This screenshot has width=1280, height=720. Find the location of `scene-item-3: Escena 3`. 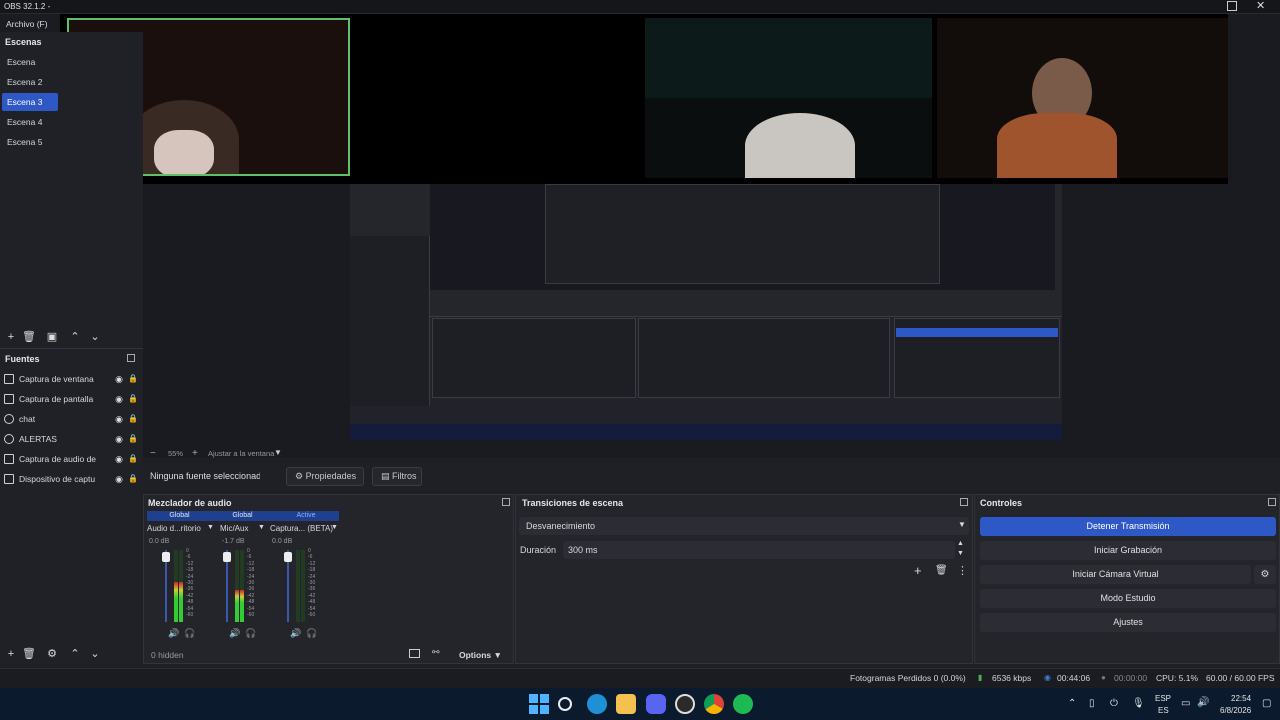

scene-item-3: Escena 3 is located at coordinates (30, 102).